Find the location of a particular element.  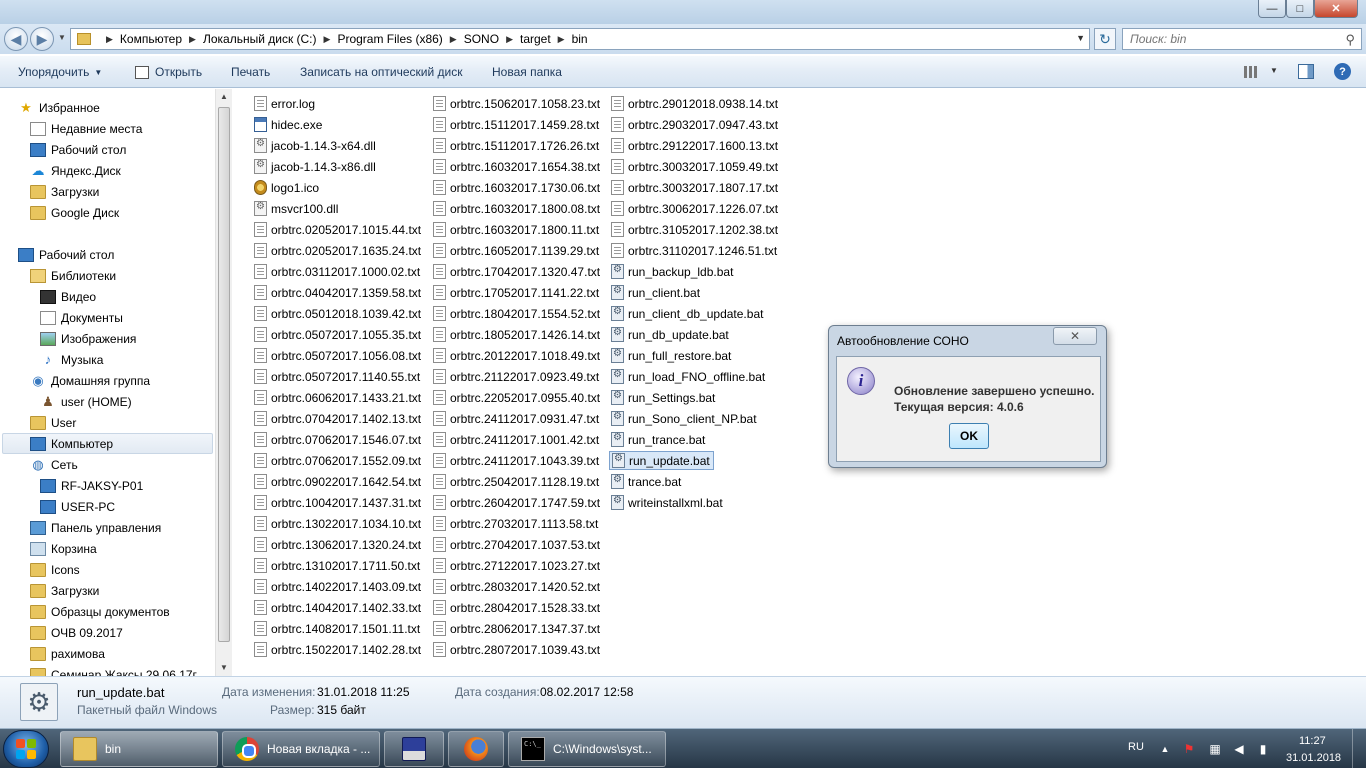

taskbar-floppy-app is located at coordinates (414, 749).